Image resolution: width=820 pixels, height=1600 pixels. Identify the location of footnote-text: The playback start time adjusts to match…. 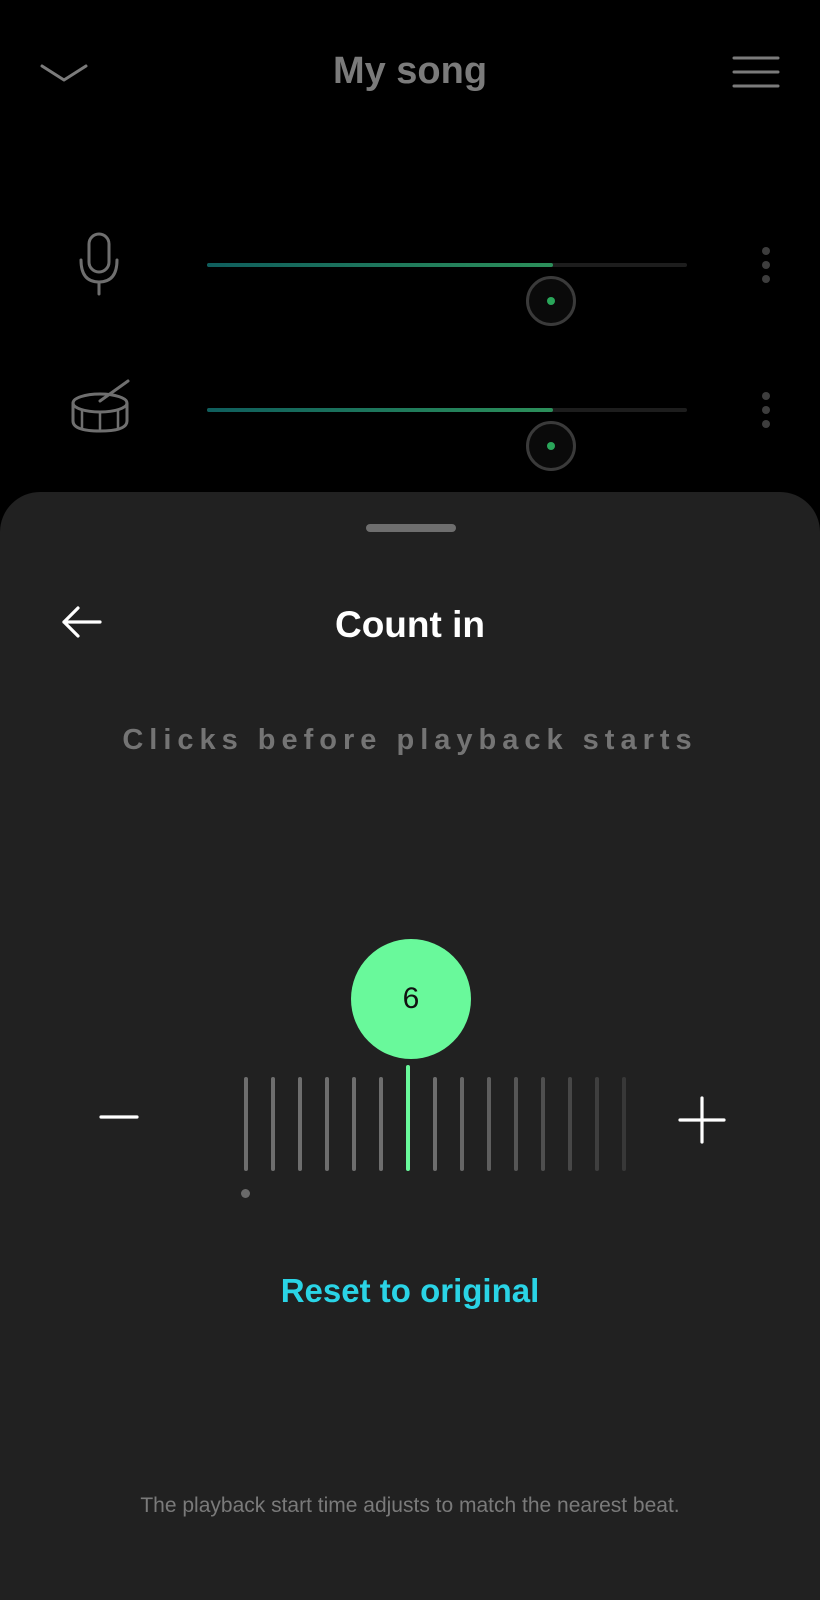
(410, 1505).